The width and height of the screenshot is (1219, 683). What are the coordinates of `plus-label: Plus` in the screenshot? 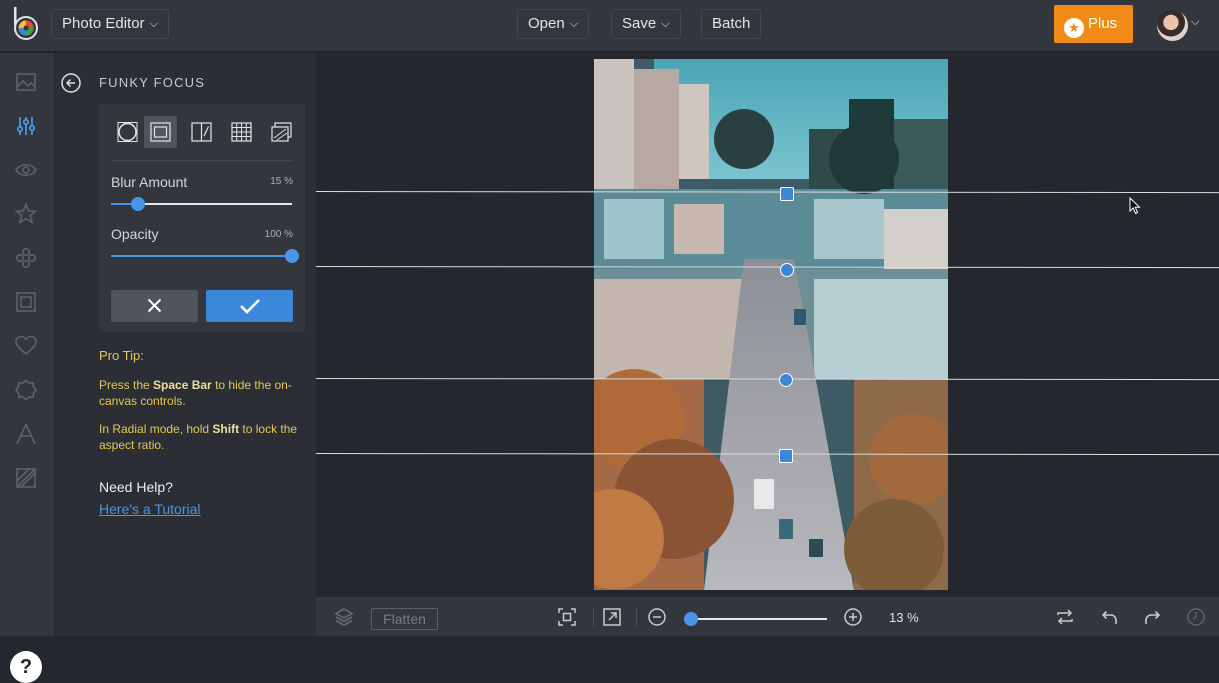 It's located at (1103, 23).